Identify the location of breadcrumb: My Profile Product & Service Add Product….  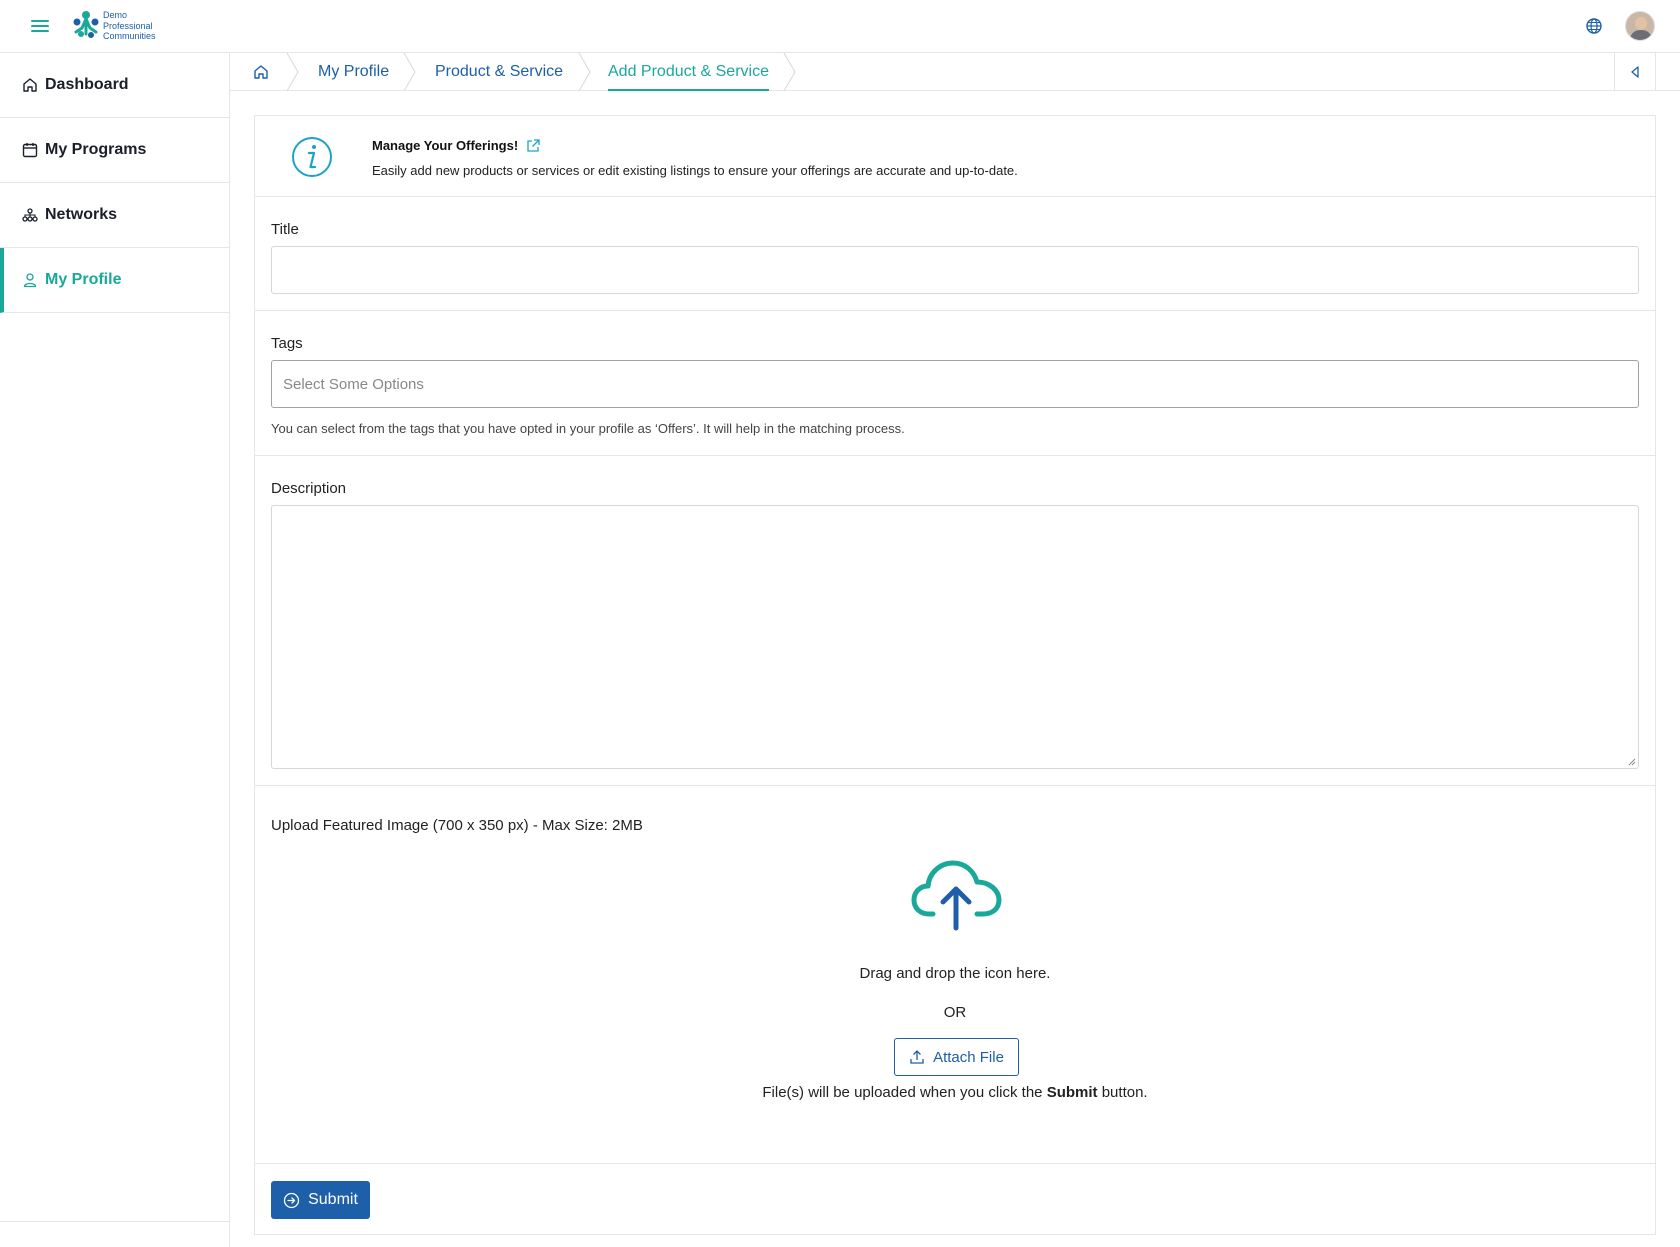
(955, 72).